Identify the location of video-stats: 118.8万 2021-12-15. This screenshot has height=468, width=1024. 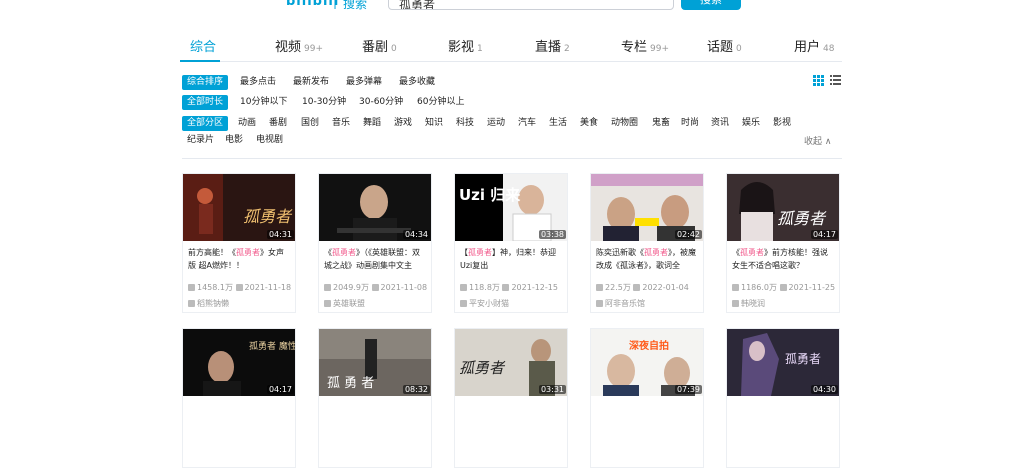
(509, 287).